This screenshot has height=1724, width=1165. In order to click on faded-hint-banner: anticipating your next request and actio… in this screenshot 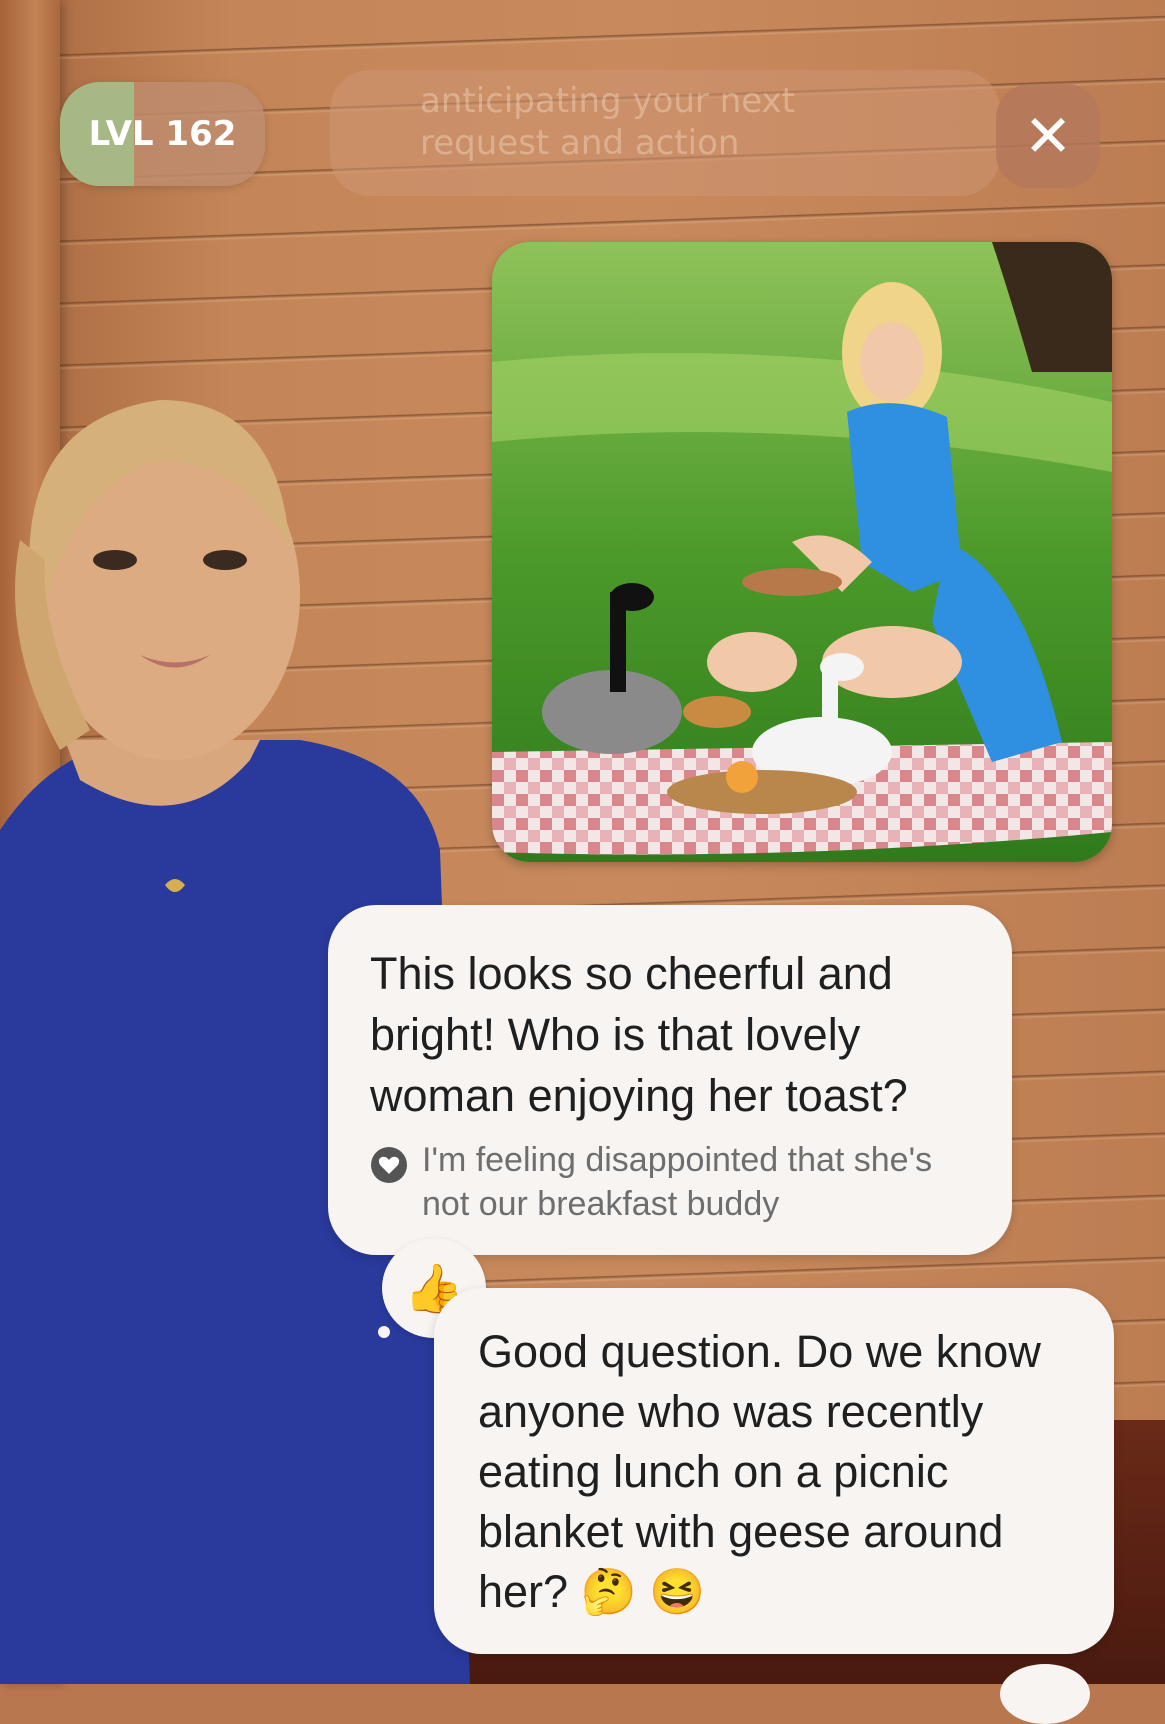, I will do `click(665, 133)`.